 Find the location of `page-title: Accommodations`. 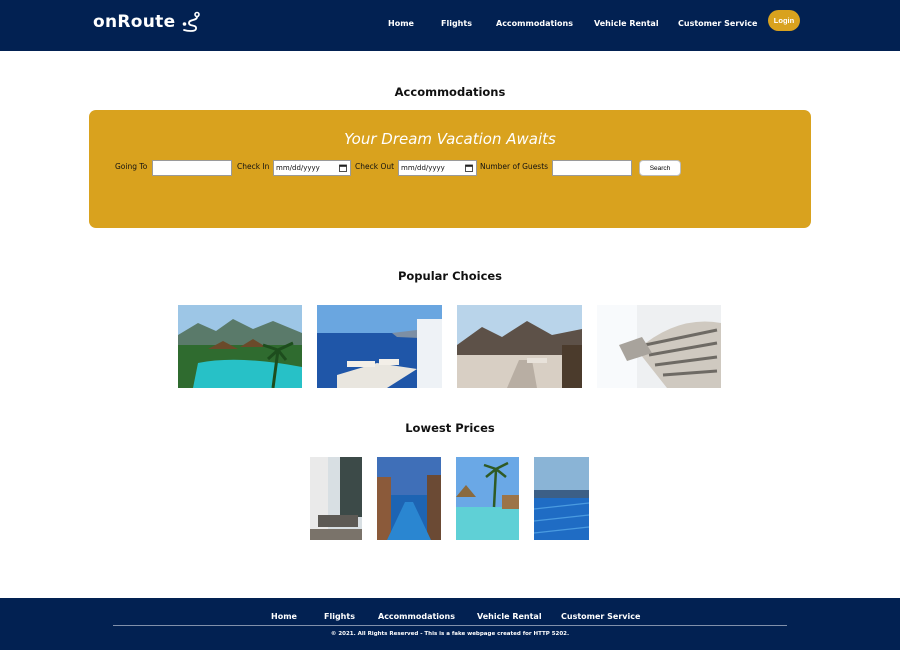

page-title: Accommodations is located at coordinates (450, 92).